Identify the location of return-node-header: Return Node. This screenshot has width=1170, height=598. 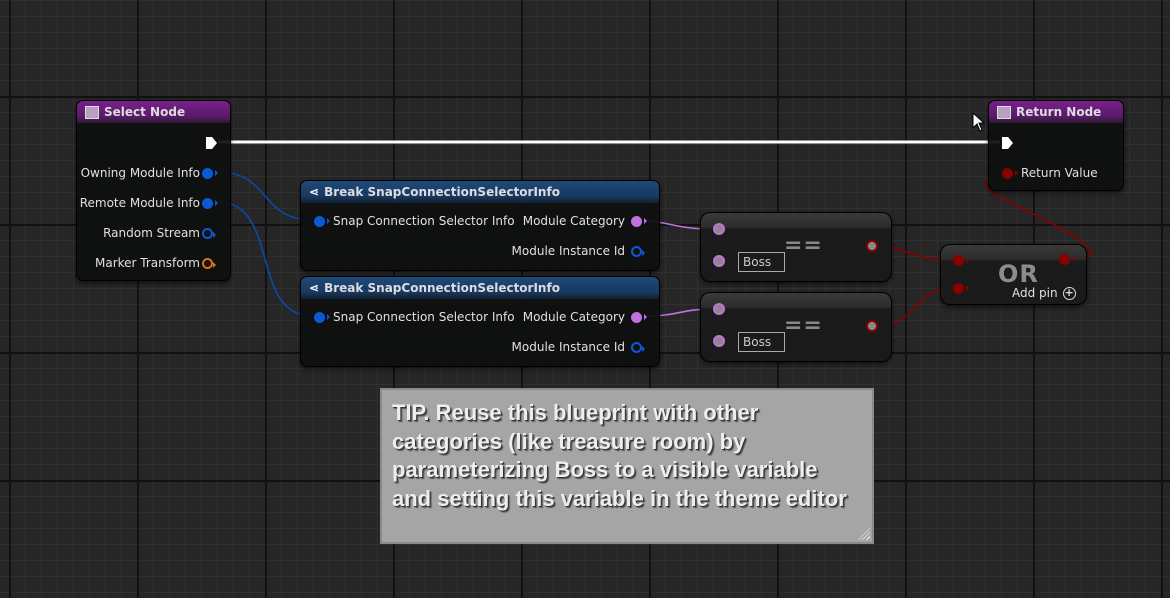
(1056, 112).